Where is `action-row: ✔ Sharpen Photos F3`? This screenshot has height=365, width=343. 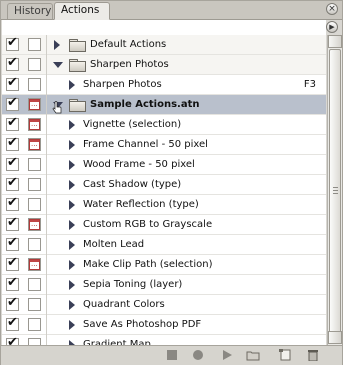
action-row: ✔ Sharpen Photos F3 is located at coordinates (164, 85).